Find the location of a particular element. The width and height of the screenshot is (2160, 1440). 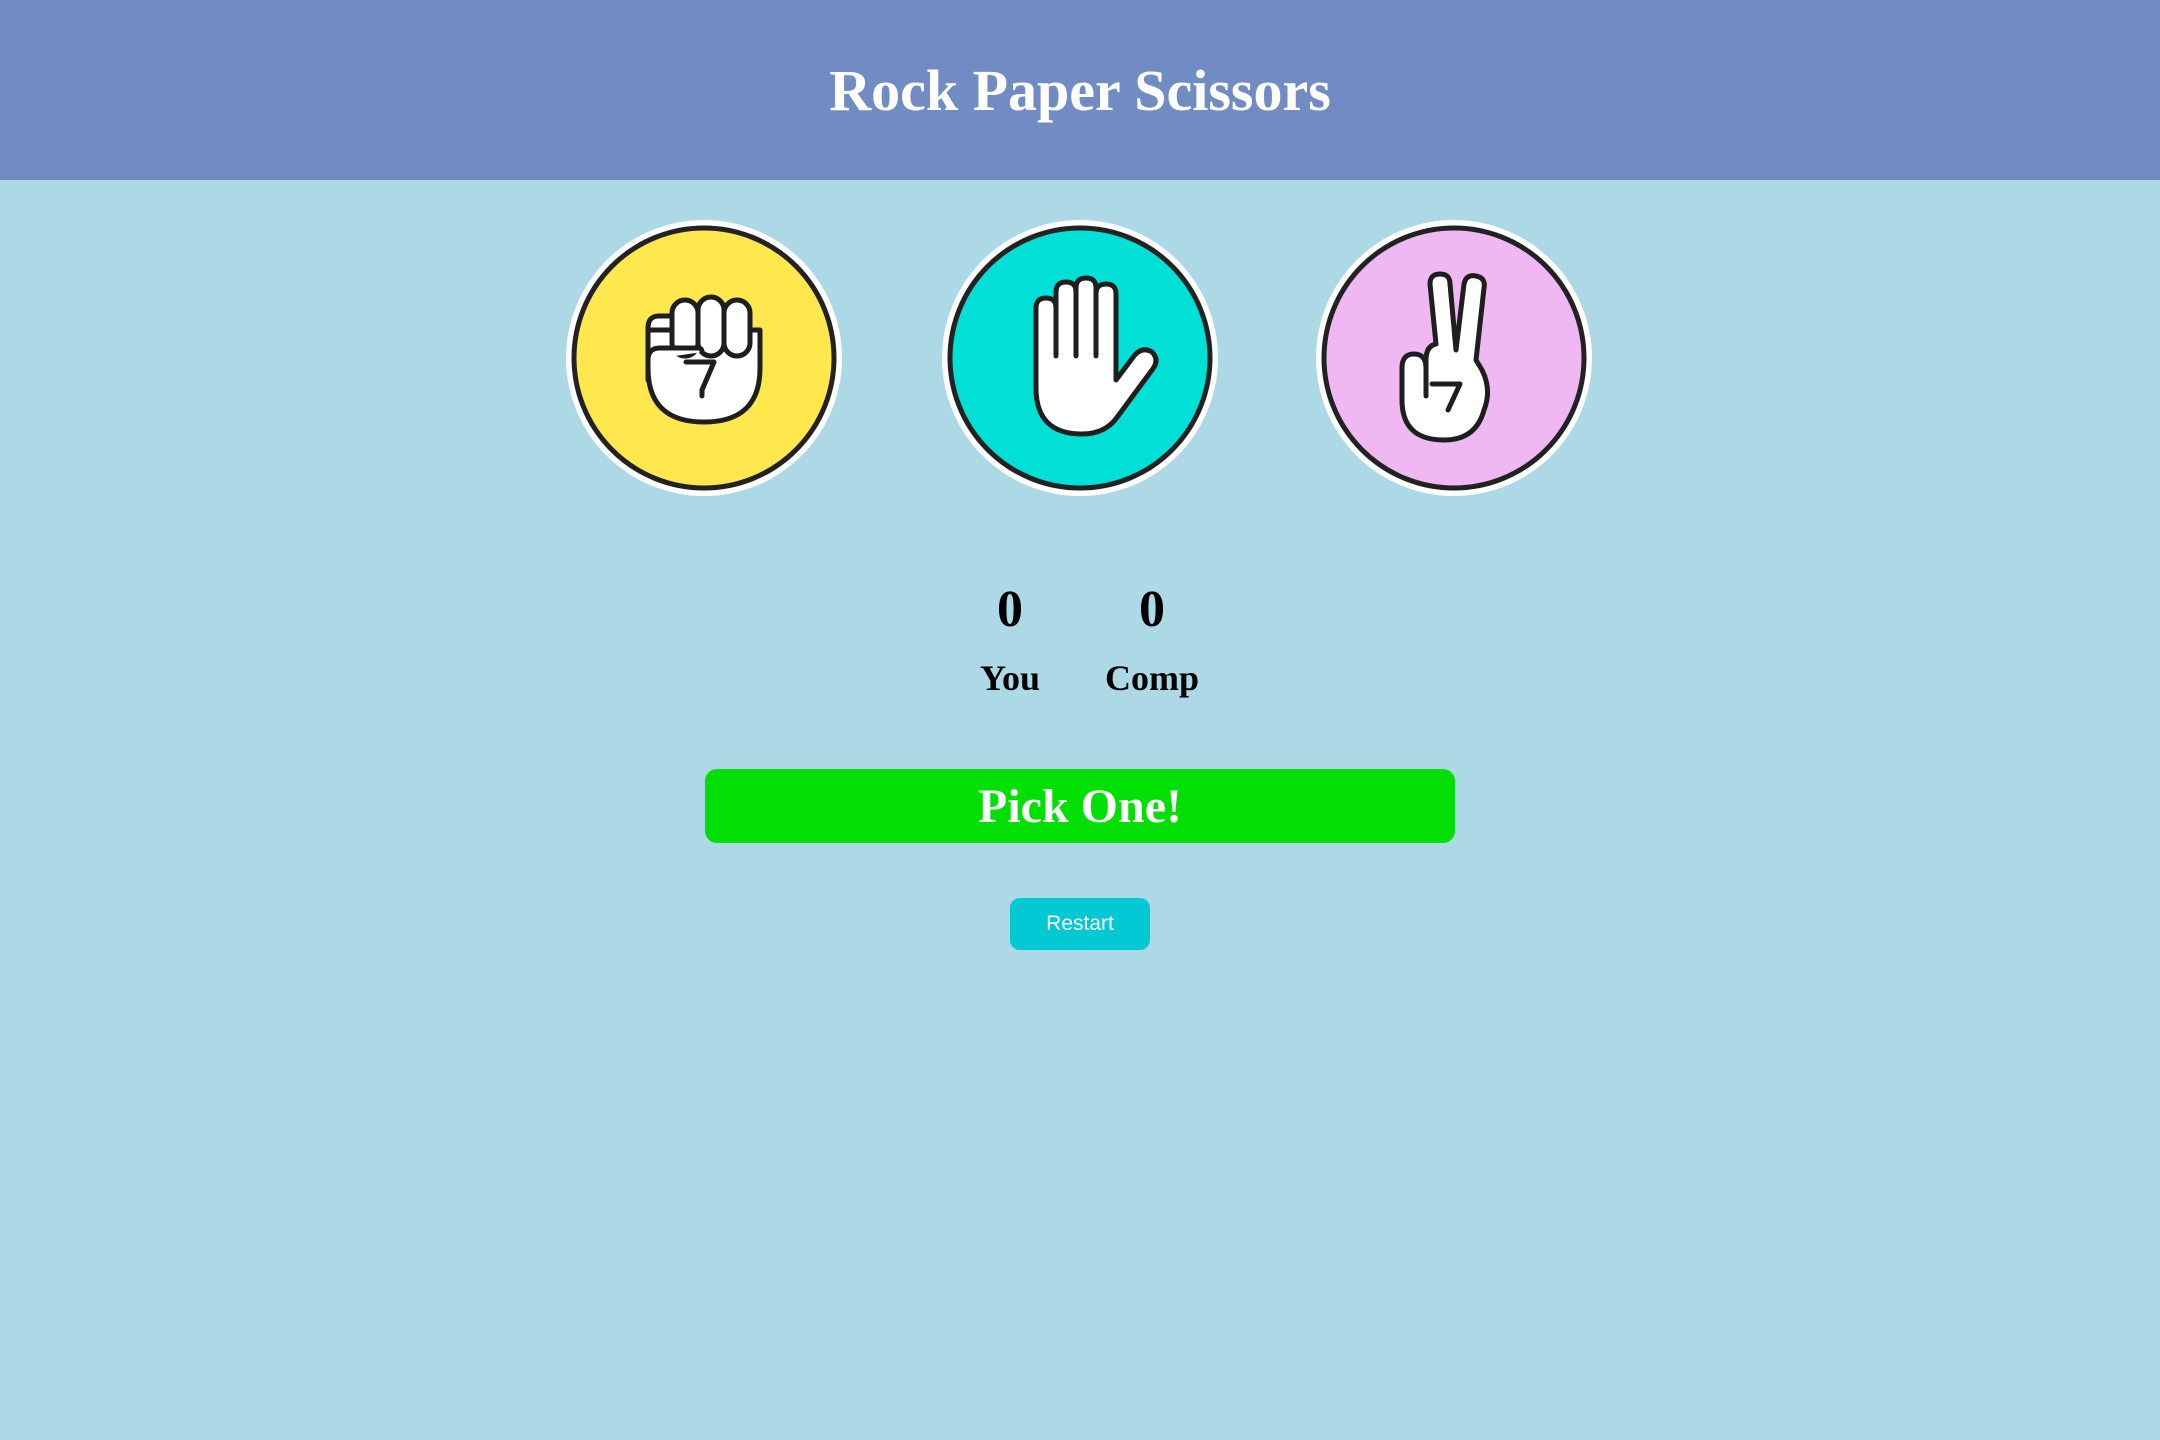

computer-score: 0 Comp is located at coordinates (1152, 639).